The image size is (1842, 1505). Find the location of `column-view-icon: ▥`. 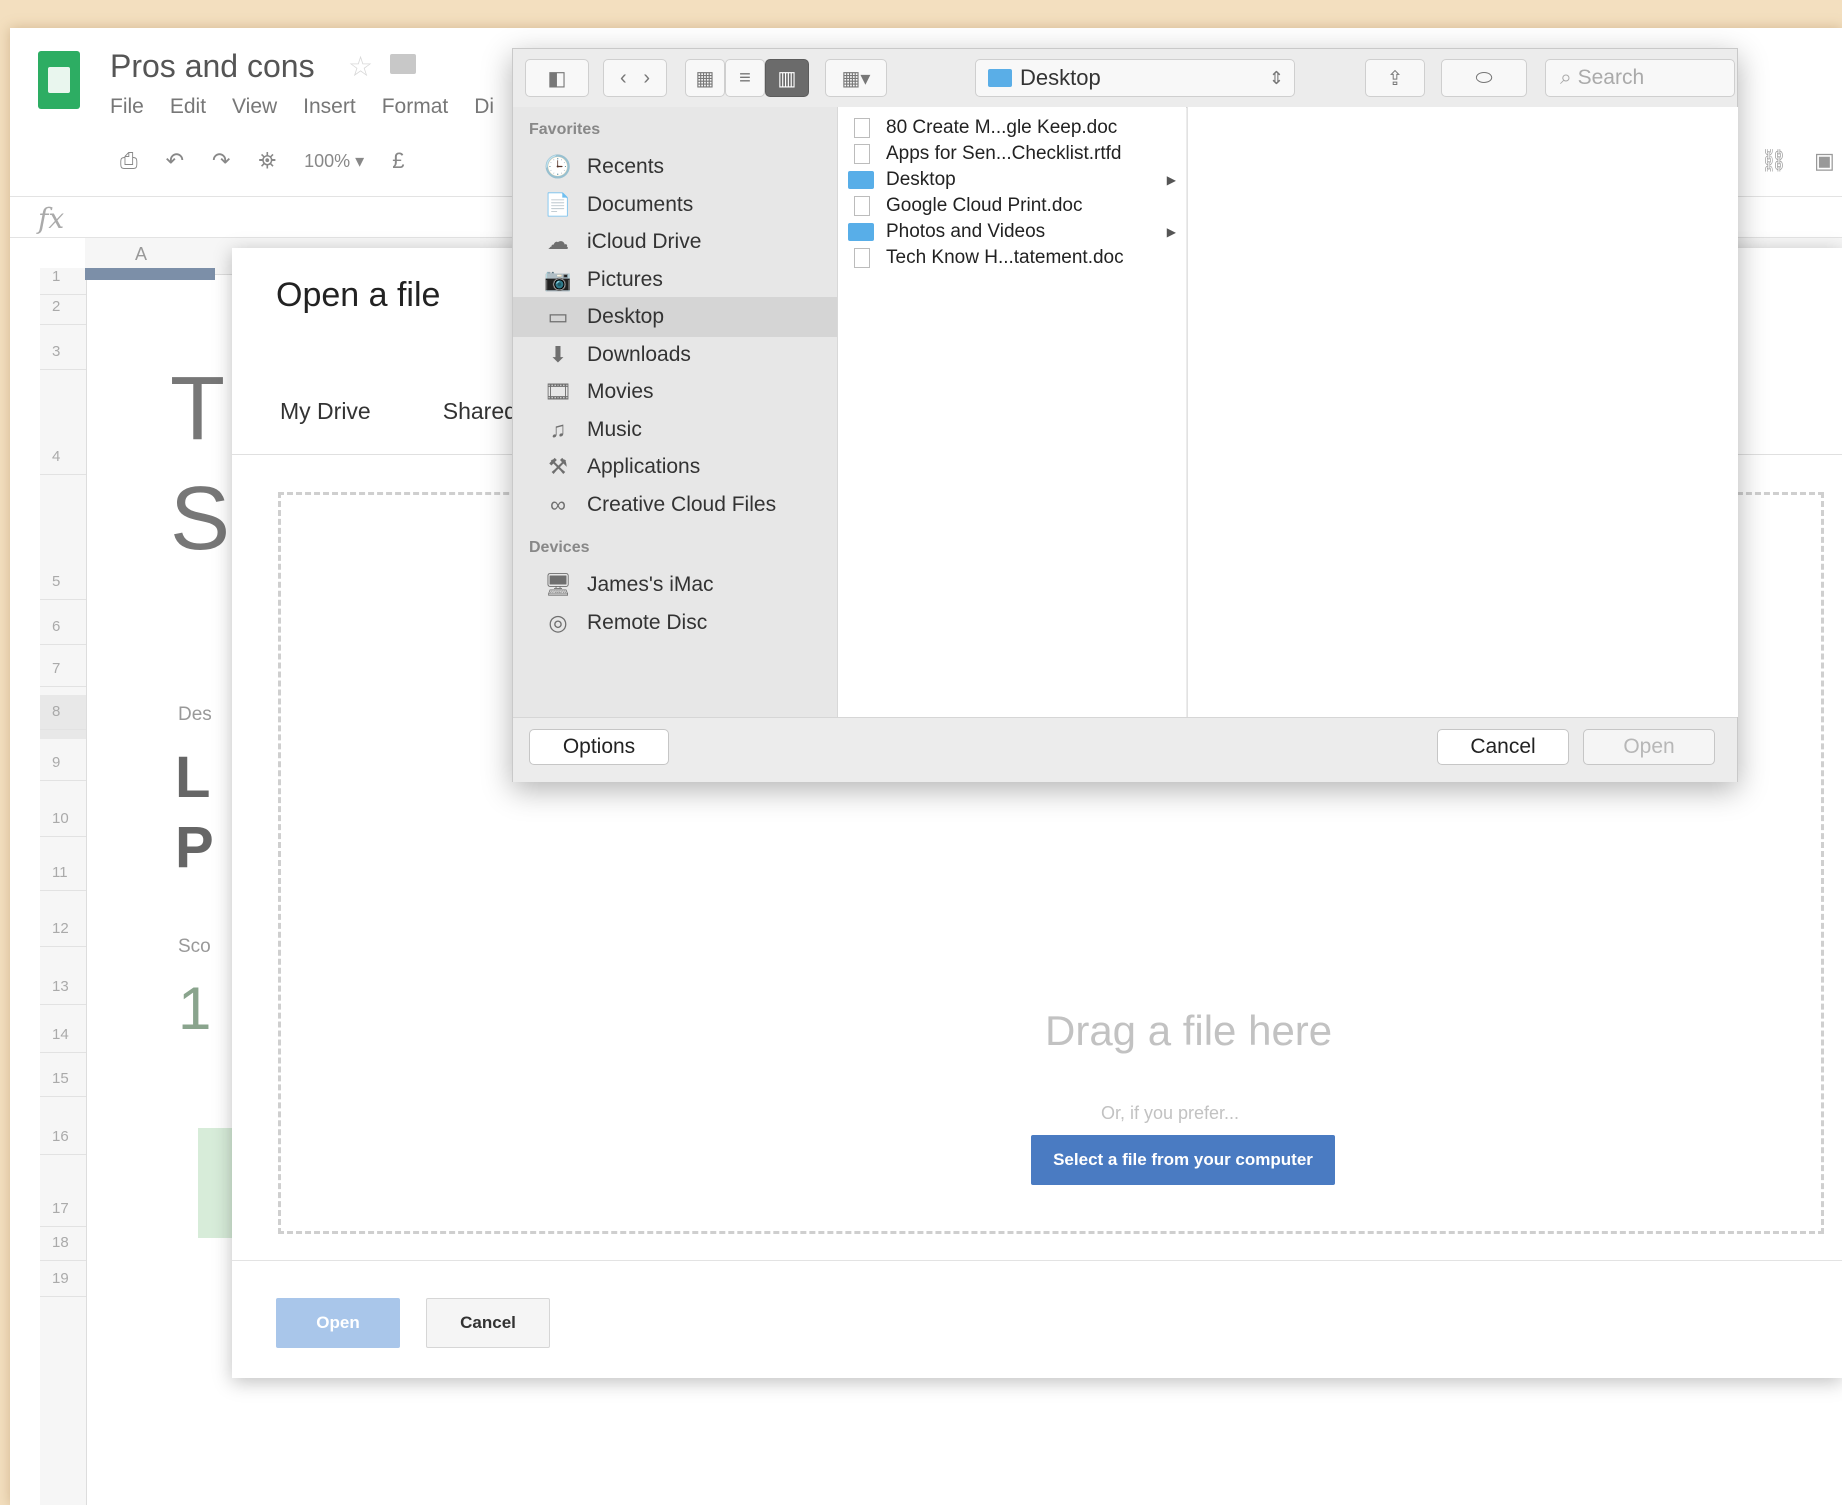

column-view-icon: ▥ is located at coordinates (787, 78).